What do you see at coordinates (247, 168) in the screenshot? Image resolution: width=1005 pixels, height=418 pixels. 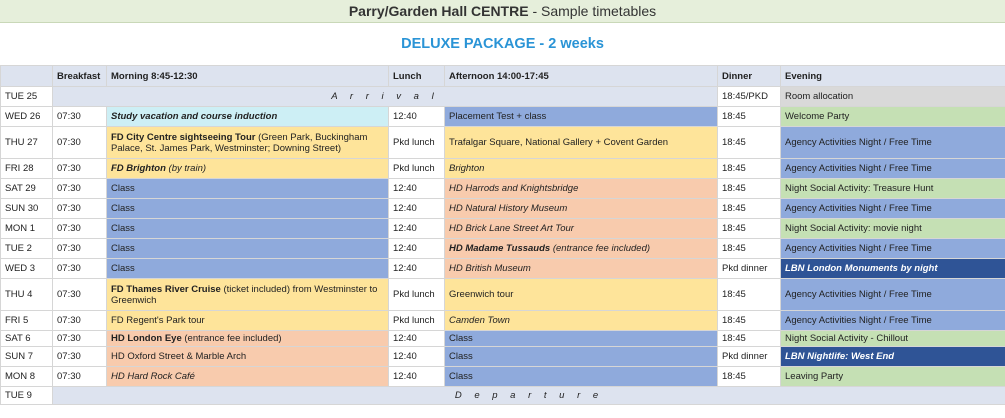 I see `morning-cell: FD Brighton (by train)` at bounding box center [247, 168].